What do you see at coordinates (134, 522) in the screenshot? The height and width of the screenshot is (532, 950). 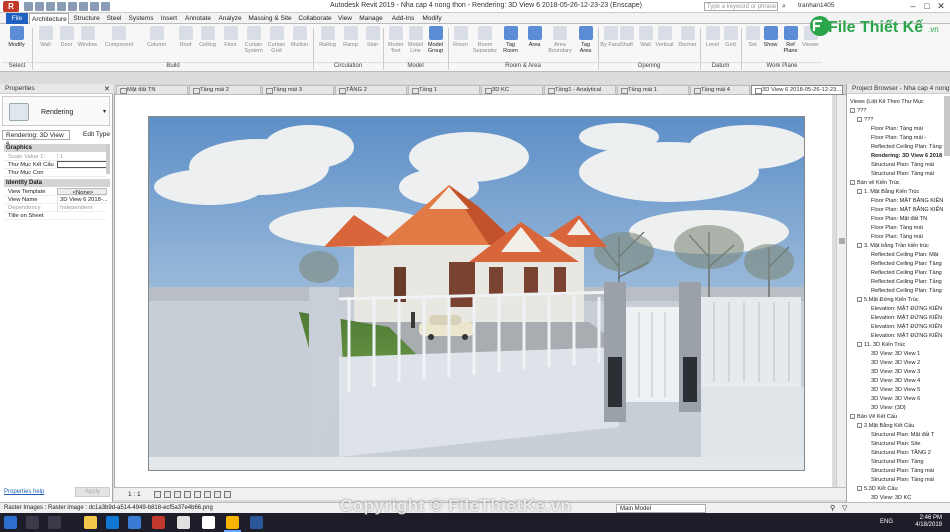 I see `store-icon` at bounding box center [134, 522].